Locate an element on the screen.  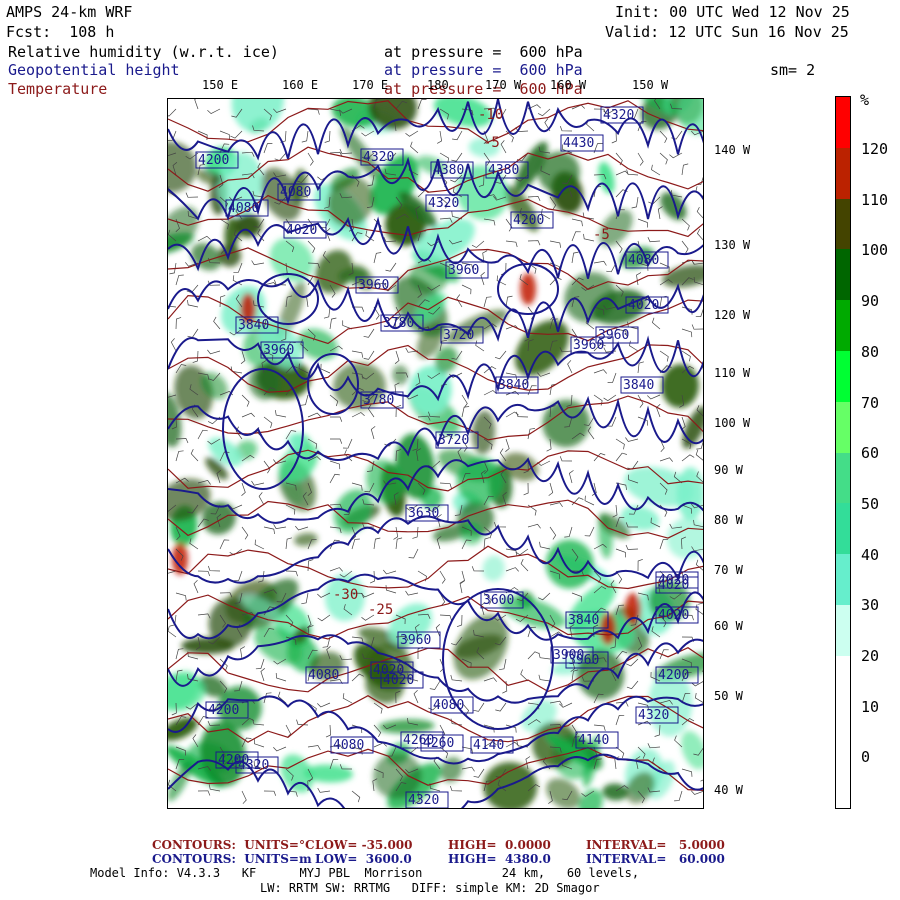
svg-text: 4140 is located at coordinates (593, 740).